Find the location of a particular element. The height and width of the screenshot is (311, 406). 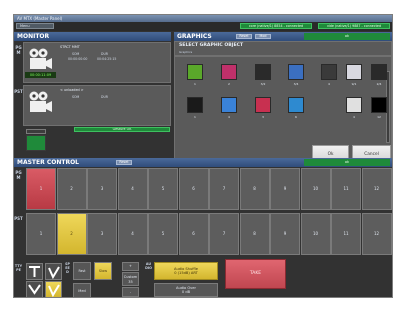

trans-type-label: TTYPE is located at coordinates (18, 268).